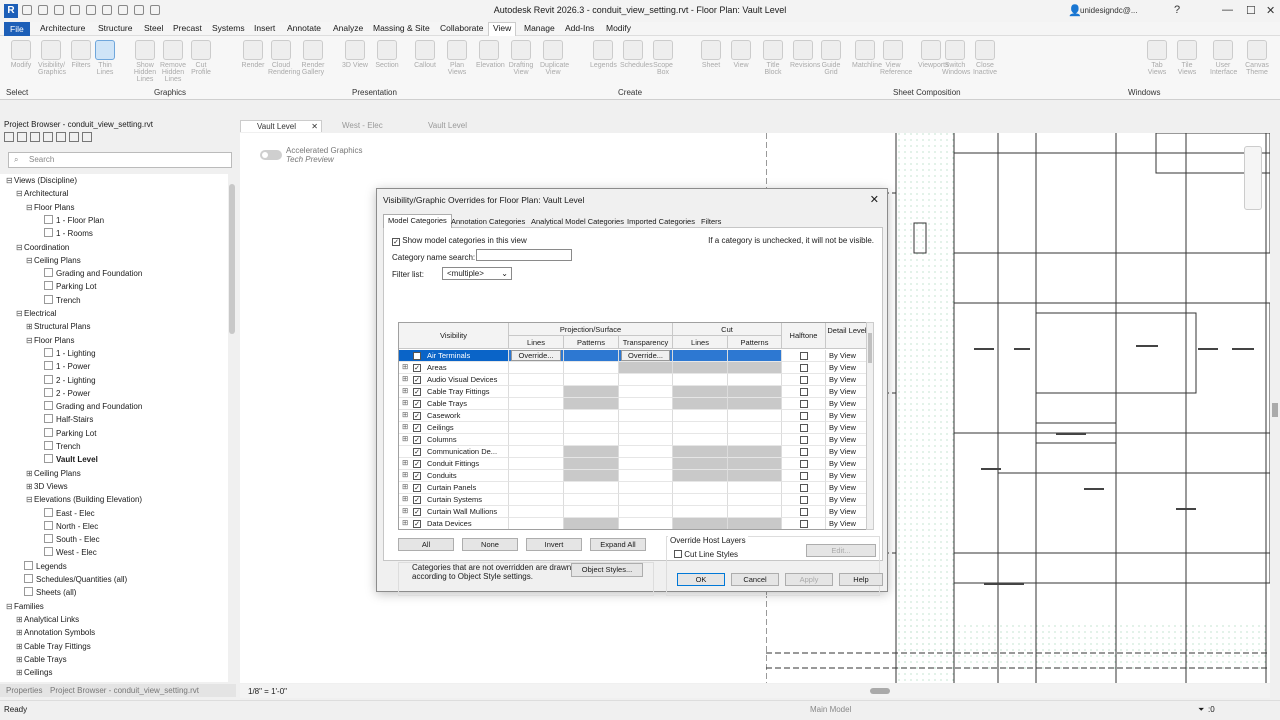 Image resolution: width=1280 pixels, height=720 pixels. I want to click on ribbon-tool-view-reference: View Reference, so click(896, 58).